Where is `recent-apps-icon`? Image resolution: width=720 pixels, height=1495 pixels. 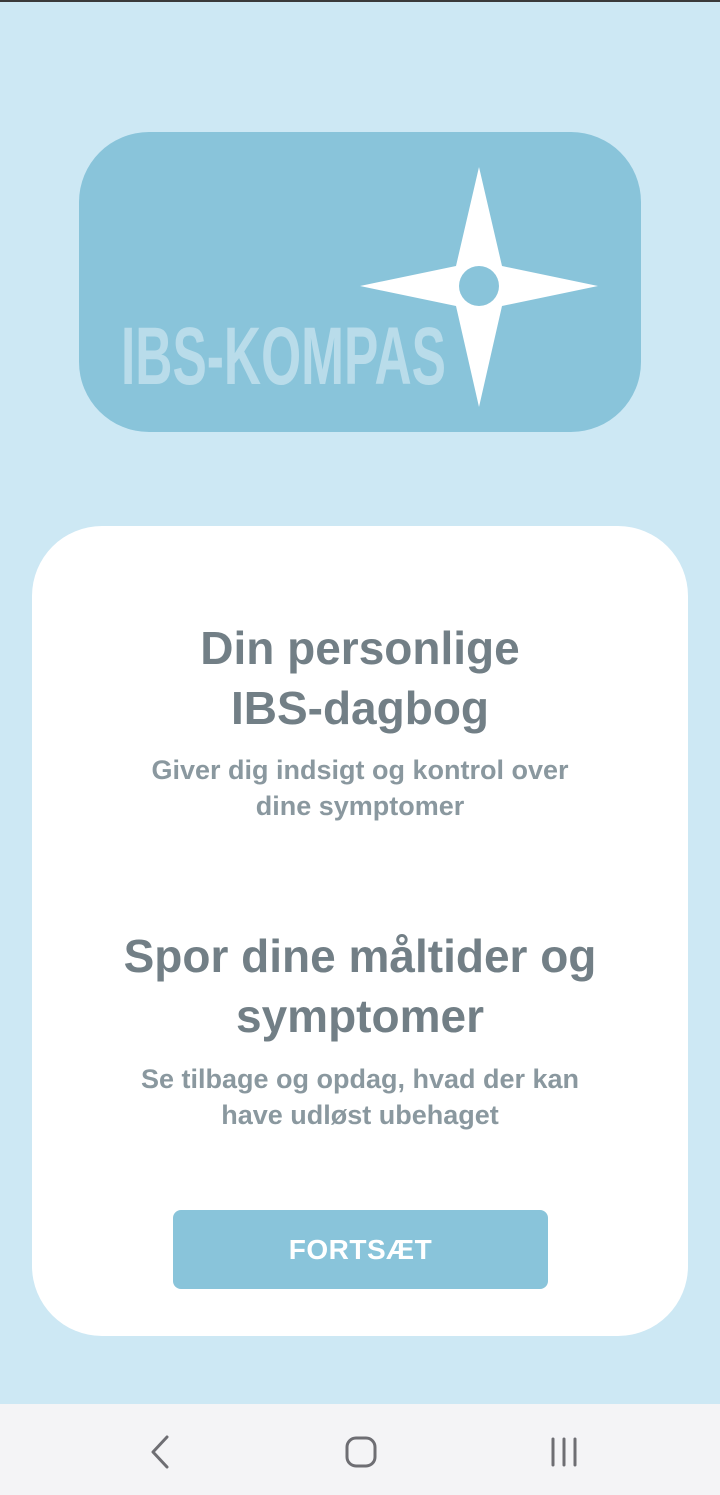
recent-apps-icon is located at coordinates (564, 1452).